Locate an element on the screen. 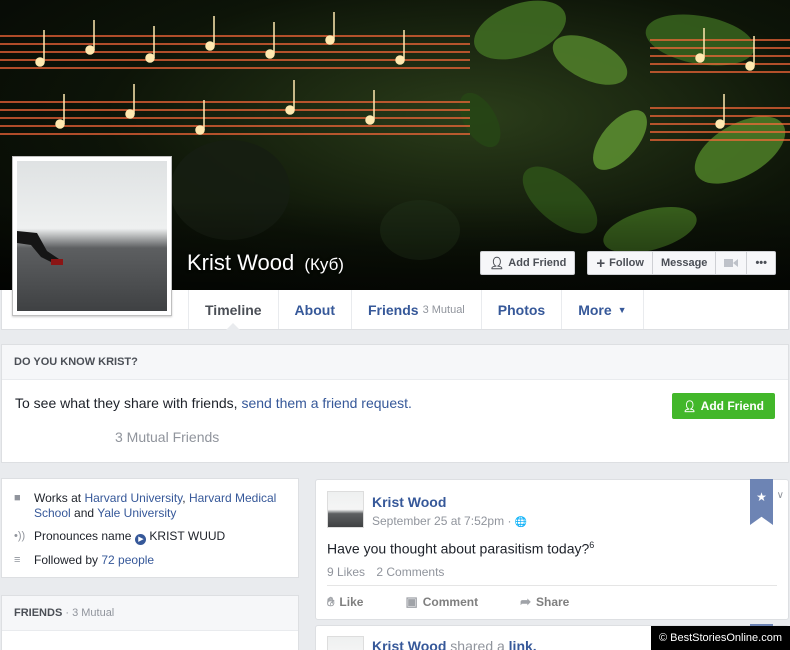 This screenshot has height=650, width=790. friends-card-heading: FRIENDS · 3 Mutual is located at coordinates (150, 613).